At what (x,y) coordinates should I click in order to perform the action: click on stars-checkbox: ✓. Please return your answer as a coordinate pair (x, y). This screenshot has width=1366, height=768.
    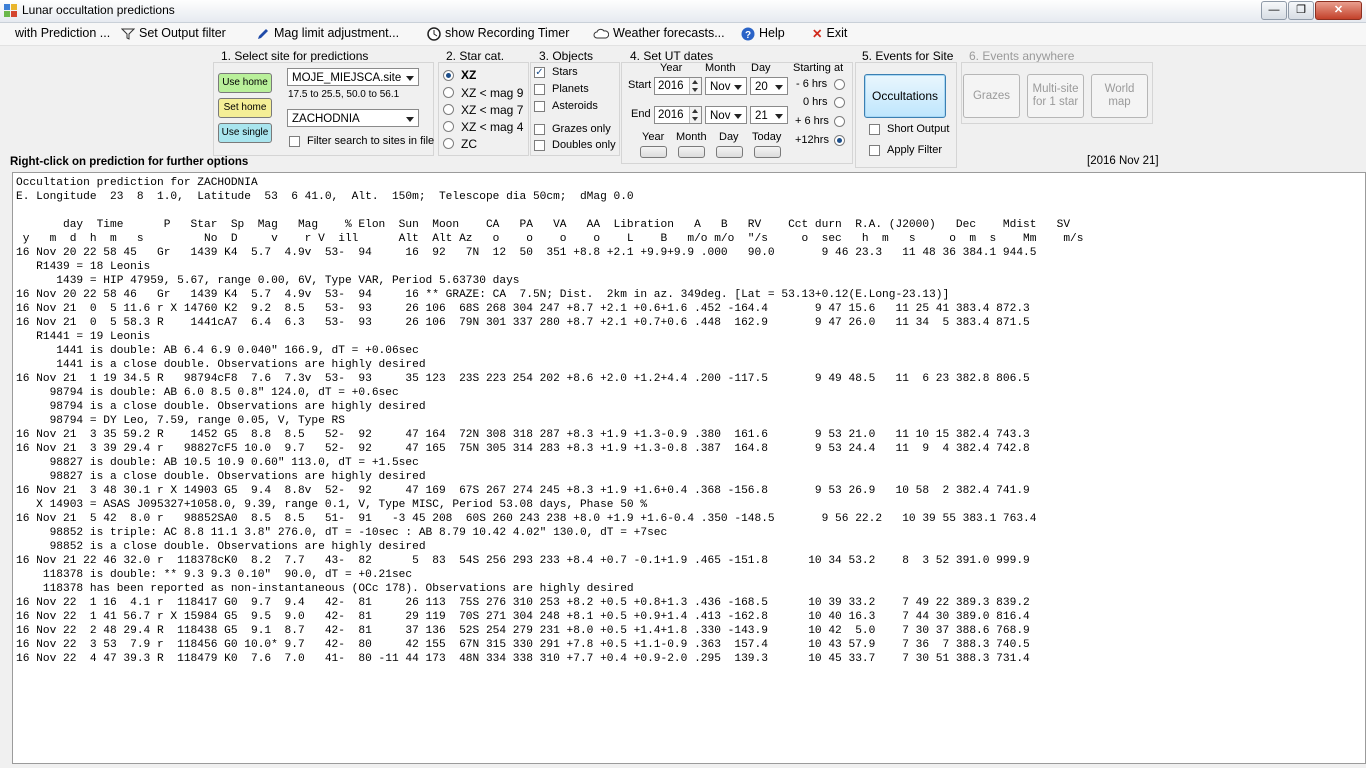
    Looking at the image, I should click on (539, 72).